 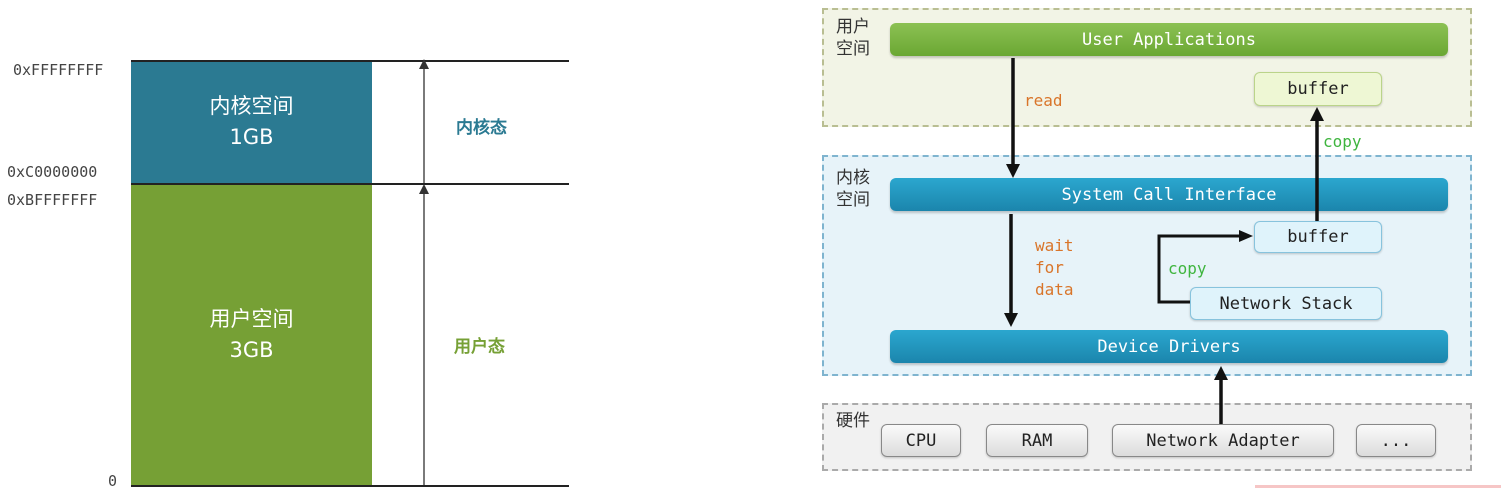 What do you see at coordinates (1043, 100) in the screenshot?
I see `read-label: read` at bounding box center [1043, 100].